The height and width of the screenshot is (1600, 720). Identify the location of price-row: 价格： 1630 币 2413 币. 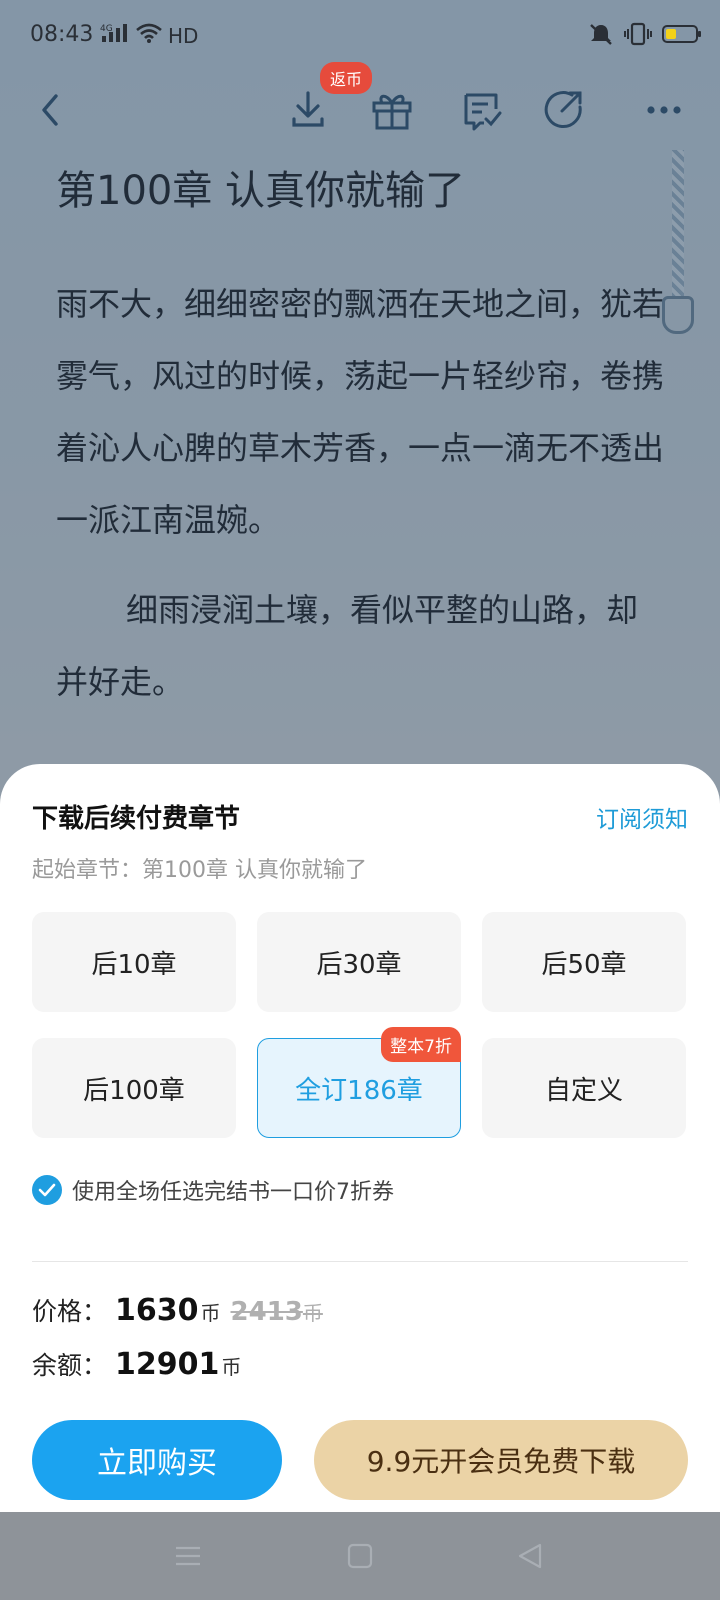
(177, 1310).